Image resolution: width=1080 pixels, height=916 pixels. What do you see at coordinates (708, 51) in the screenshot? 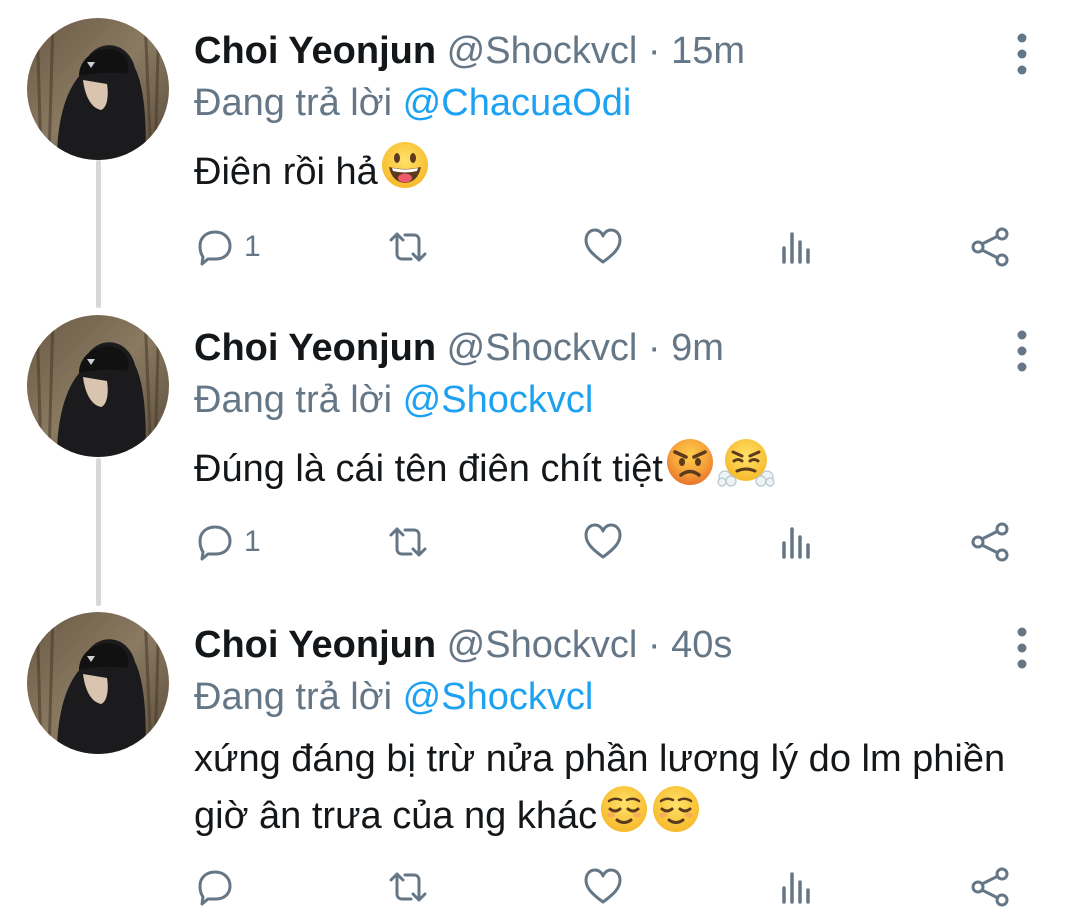
I see `timestamp: 15m` at bounding box center [708, 51].